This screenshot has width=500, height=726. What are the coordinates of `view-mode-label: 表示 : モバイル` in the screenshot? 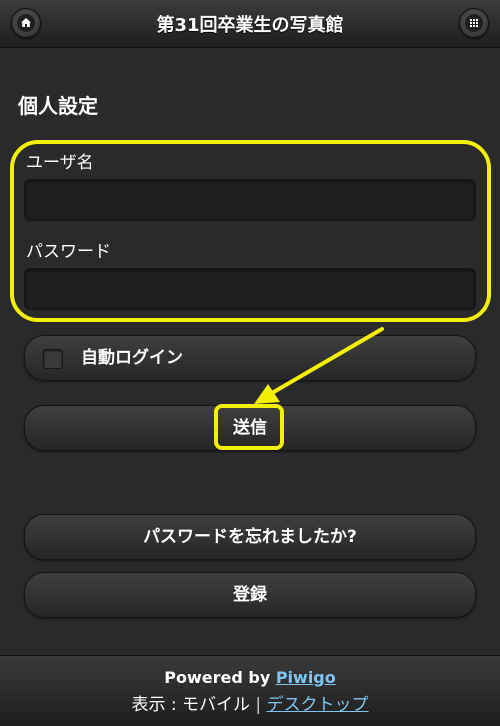 It's located at (190, 705).